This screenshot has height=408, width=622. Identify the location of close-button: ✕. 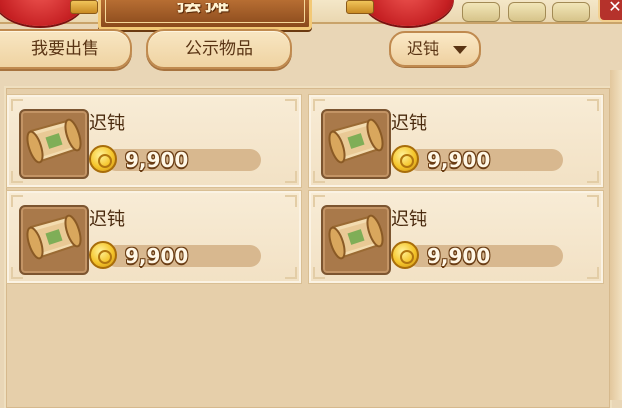
(610, 11).